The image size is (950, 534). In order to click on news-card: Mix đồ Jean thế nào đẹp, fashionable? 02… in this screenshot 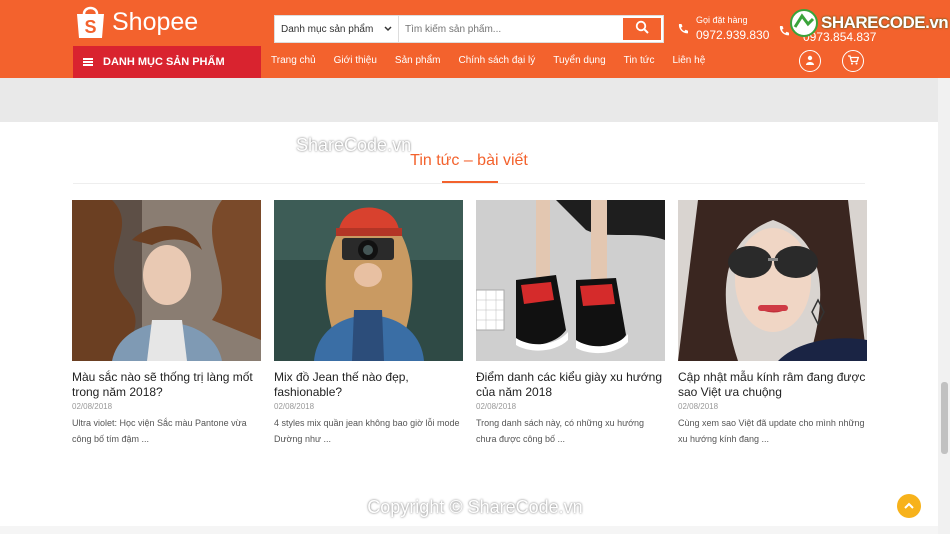, I will do `click(368, 323)`.